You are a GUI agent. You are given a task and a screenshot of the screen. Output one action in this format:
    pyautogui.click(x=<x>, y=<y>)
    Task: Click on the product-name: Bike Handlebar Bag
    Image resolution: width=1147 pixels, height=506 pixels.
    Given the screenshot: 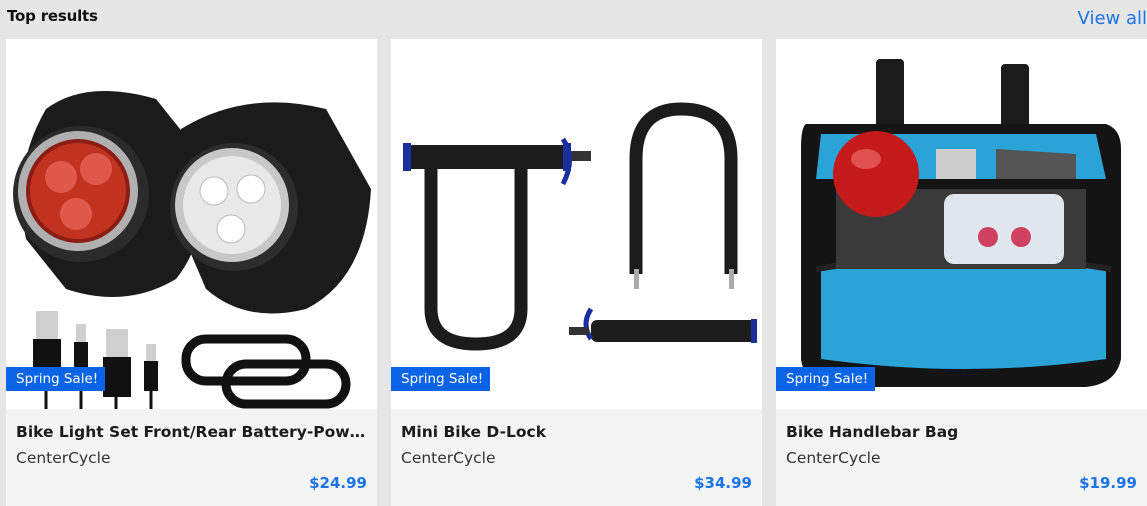 What is the action you would take?
    pyautogui.click(x=962, y=432)
    